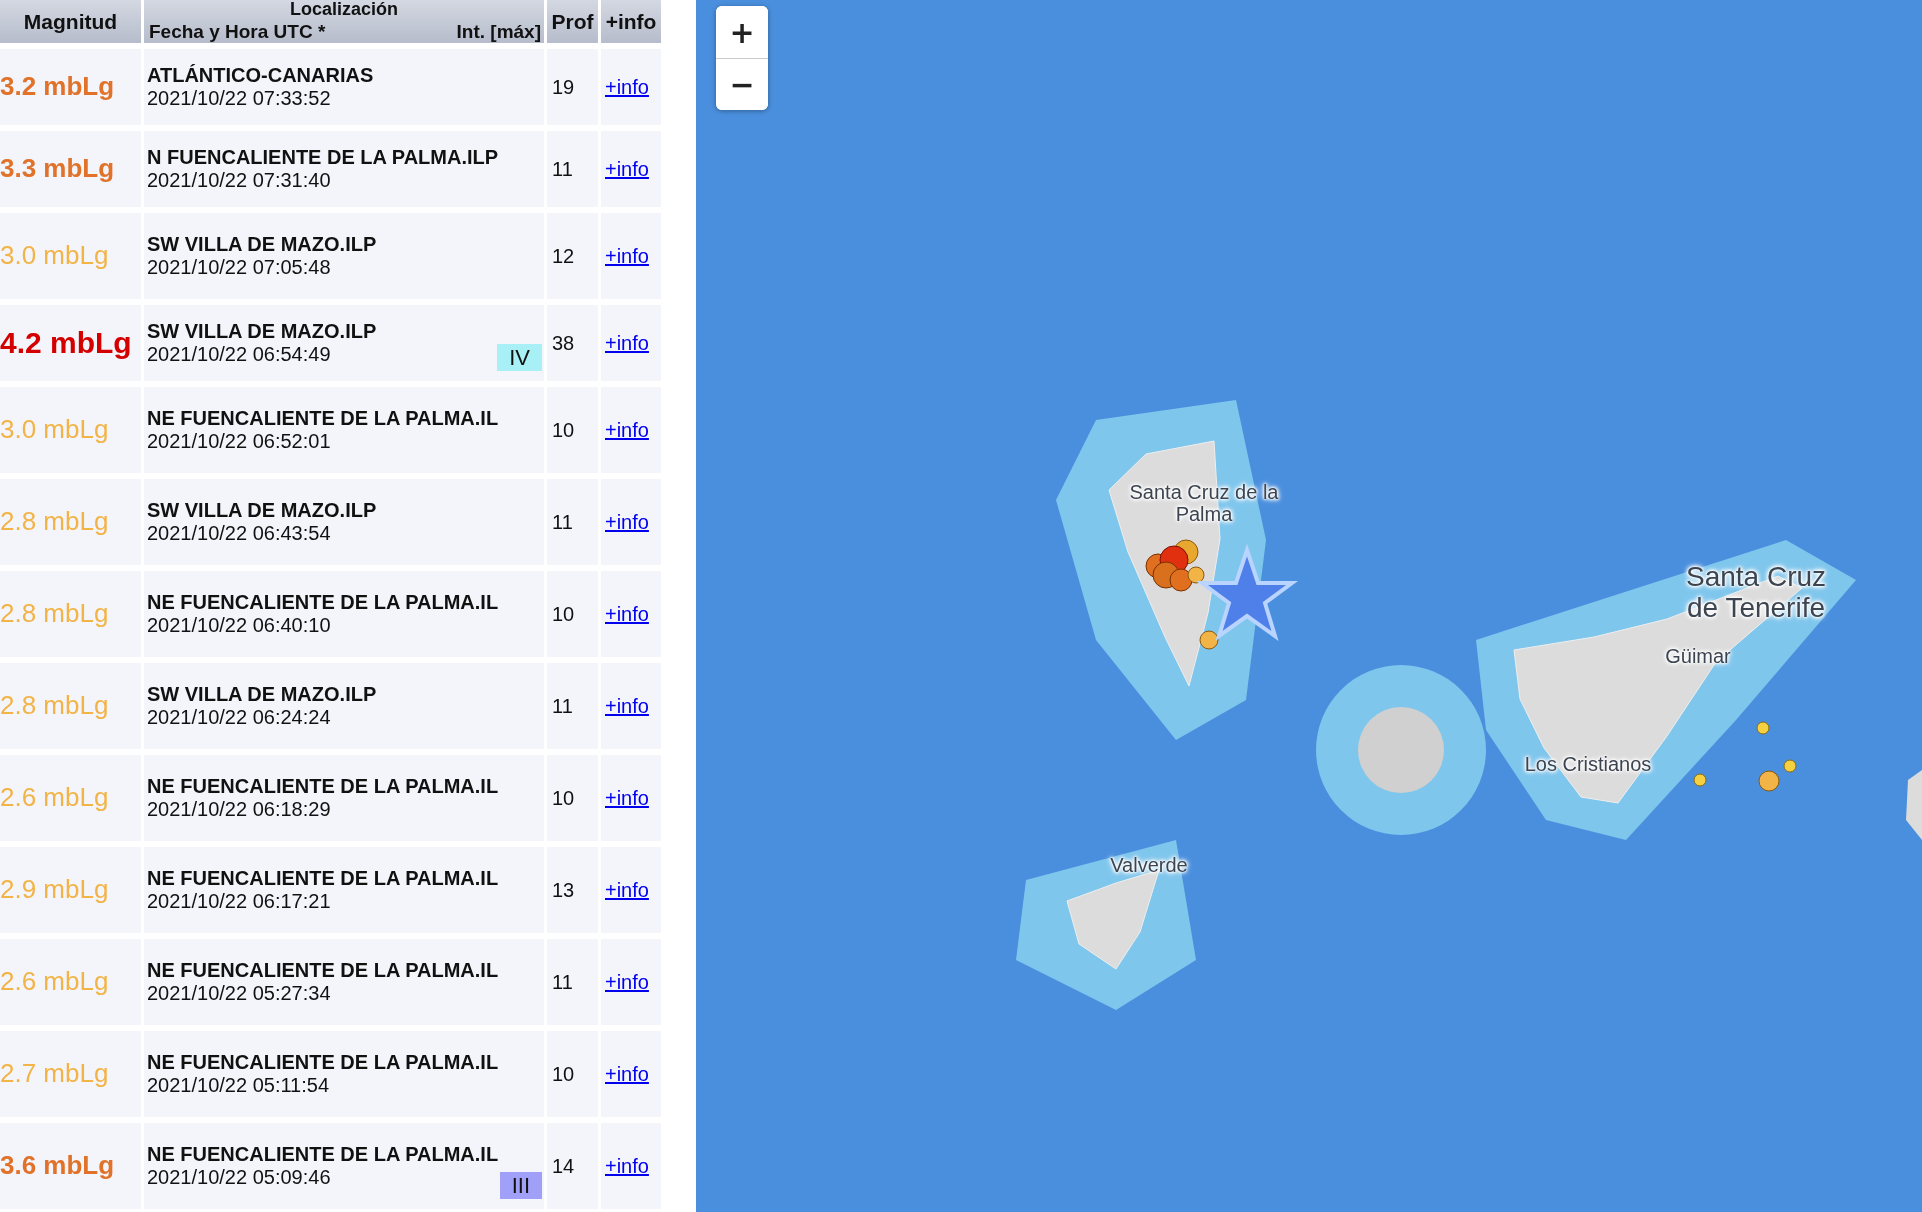 Image resolution: width=1922 pixels, height=1212 pixels. I want to click on magnitude-value: 2.9 mbLg, so click(54, 890).